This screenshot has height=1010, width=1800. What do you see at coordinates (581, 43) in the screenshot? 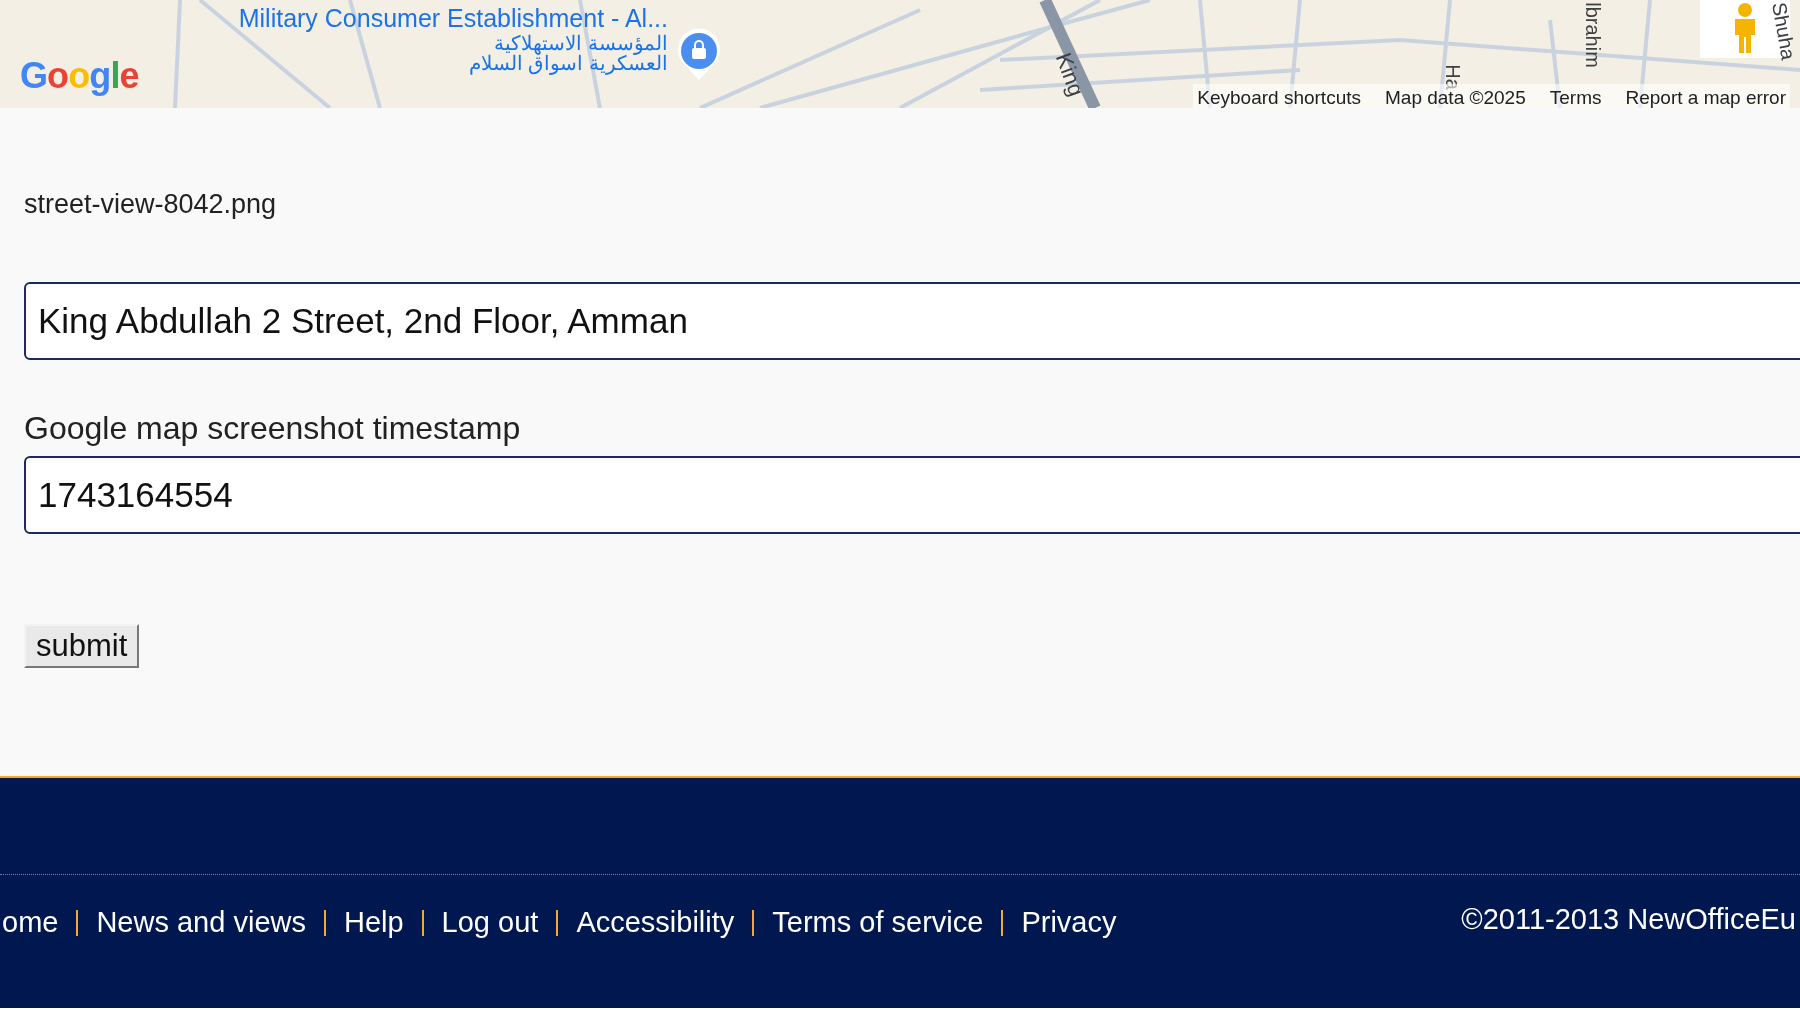
I see `place-name-arabic: المؤسسة الاستهلاكية` at bounding box center [581, 43].